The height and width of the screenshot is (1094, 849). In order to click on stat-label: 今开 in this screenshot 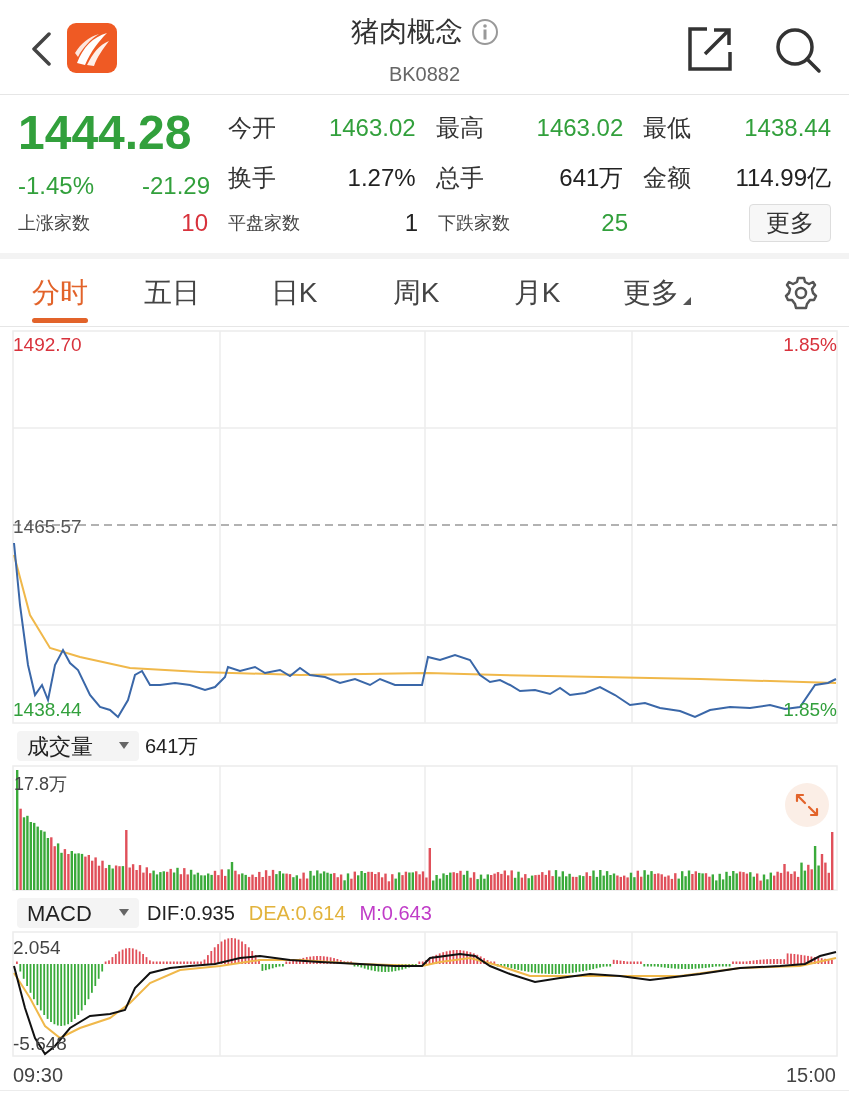, I will do `click(252, 128)`.